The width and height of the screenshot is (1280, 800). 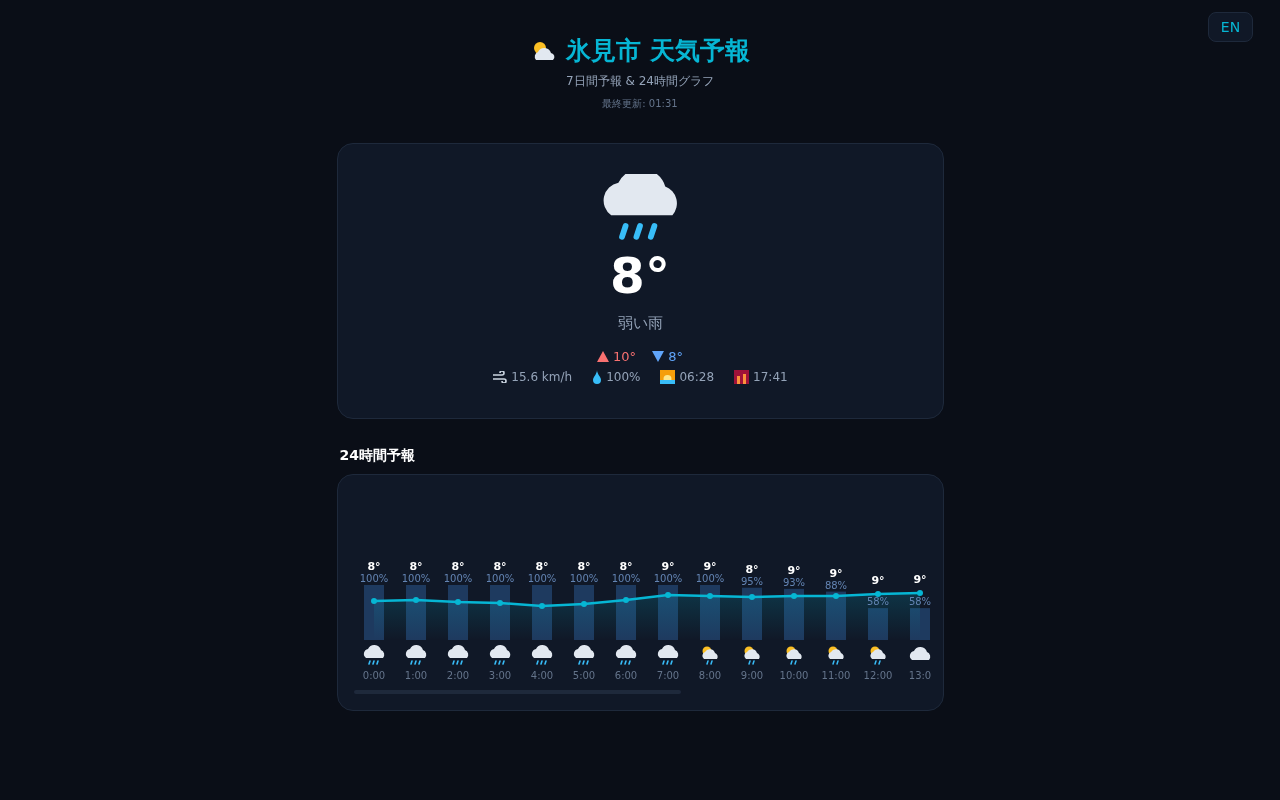 I want to click on time-label: 12:00, so click(x=877, y=675).